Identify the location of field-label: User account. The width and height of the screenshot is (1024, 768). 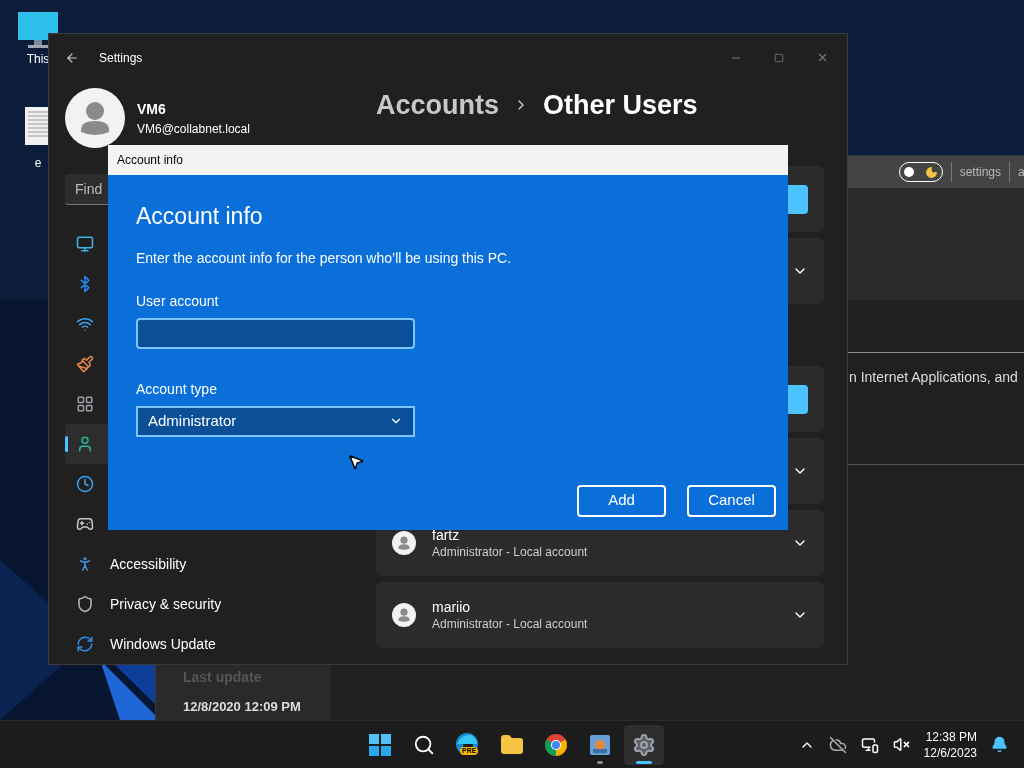
(178, 301).